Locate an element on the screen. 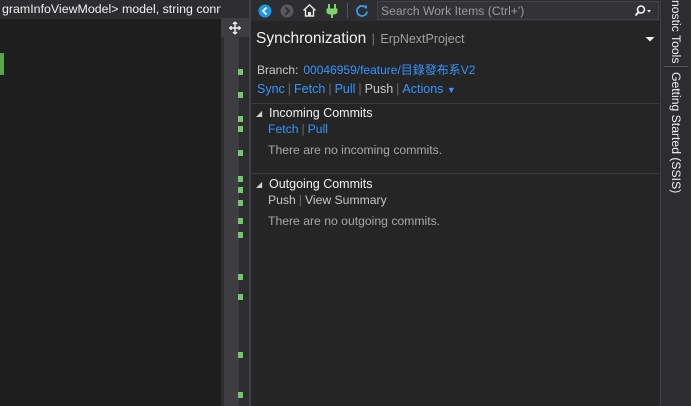 The height and width of the screenshot is (406, 691). outgoing-commits-heading: Outgoing Commits is located at coordinates (321, 184).